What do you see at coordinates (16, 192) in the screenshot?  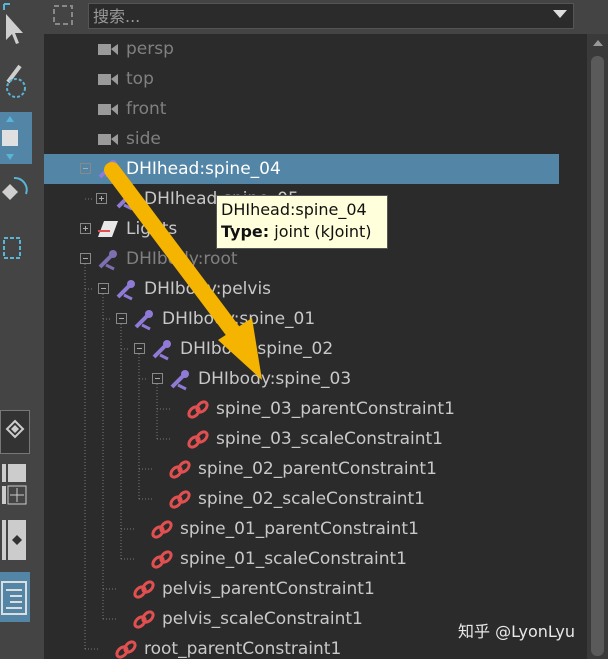 I see `rotate-tool-icon` at bounding box center [16, 192].